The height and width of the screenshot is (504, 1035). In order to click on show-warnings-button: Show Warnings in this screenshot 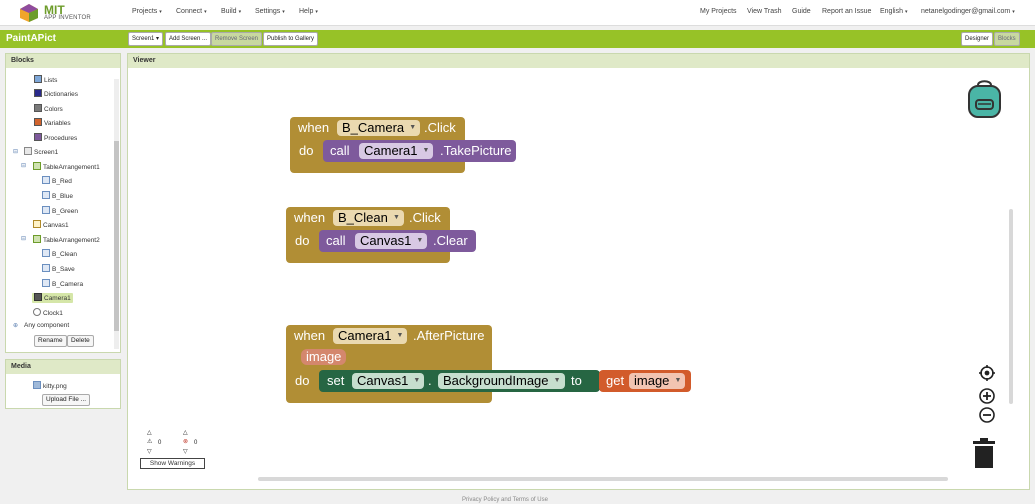, I will do `click(172, 463)`.